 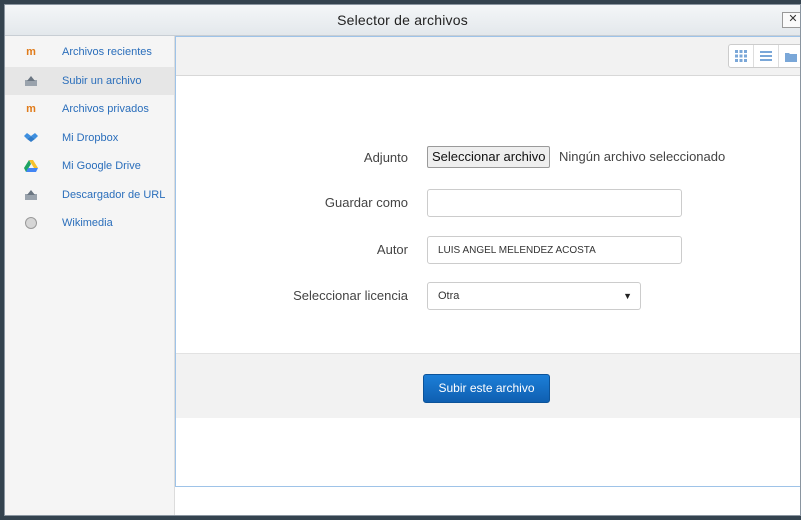 What do you see at coordinates (31, 166) in the screenshot?
I see `google-drive-icon` at bounding box center [31, 166].